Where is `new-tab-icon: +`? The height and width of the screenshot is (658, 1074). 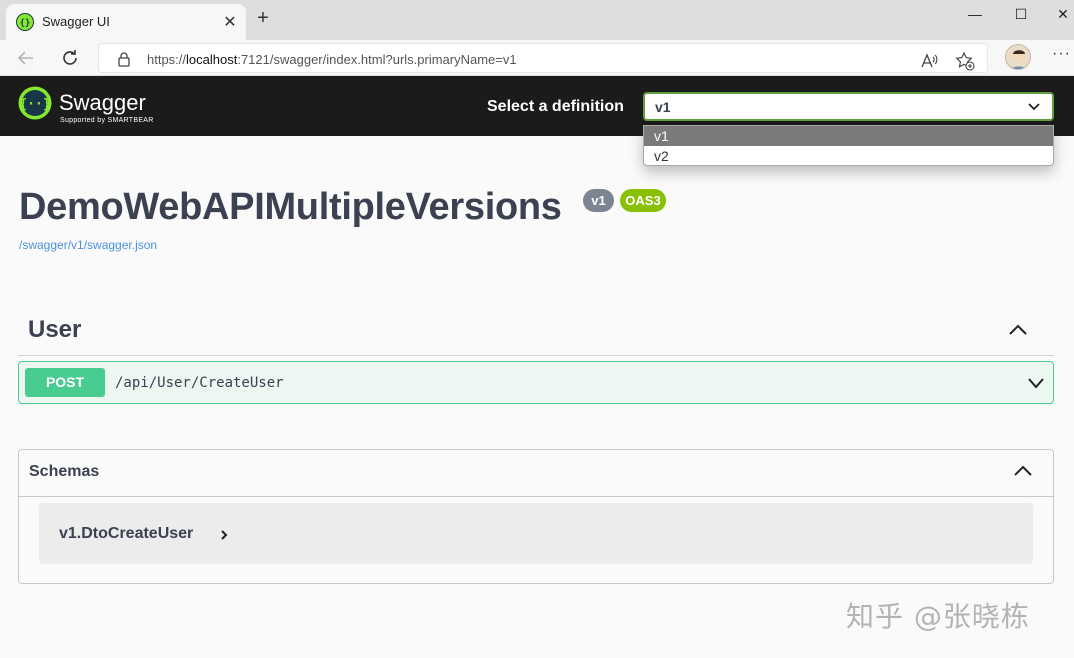 new-tab-icon: + is located at coordinates (263, 18).